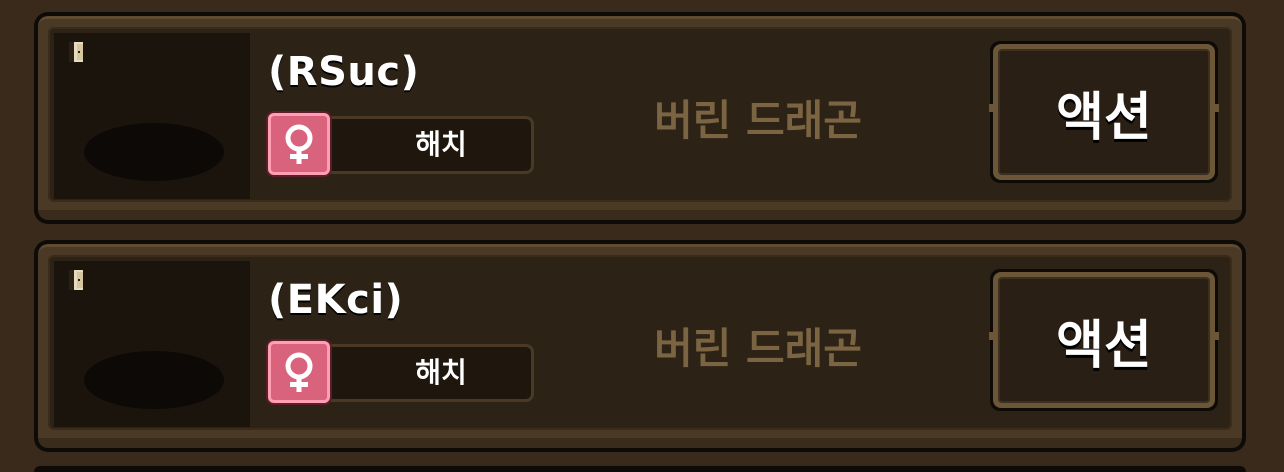 This screenshot has width=1284, height=472. I want to click on dragon-name: (RSuc), so click(344, 72).